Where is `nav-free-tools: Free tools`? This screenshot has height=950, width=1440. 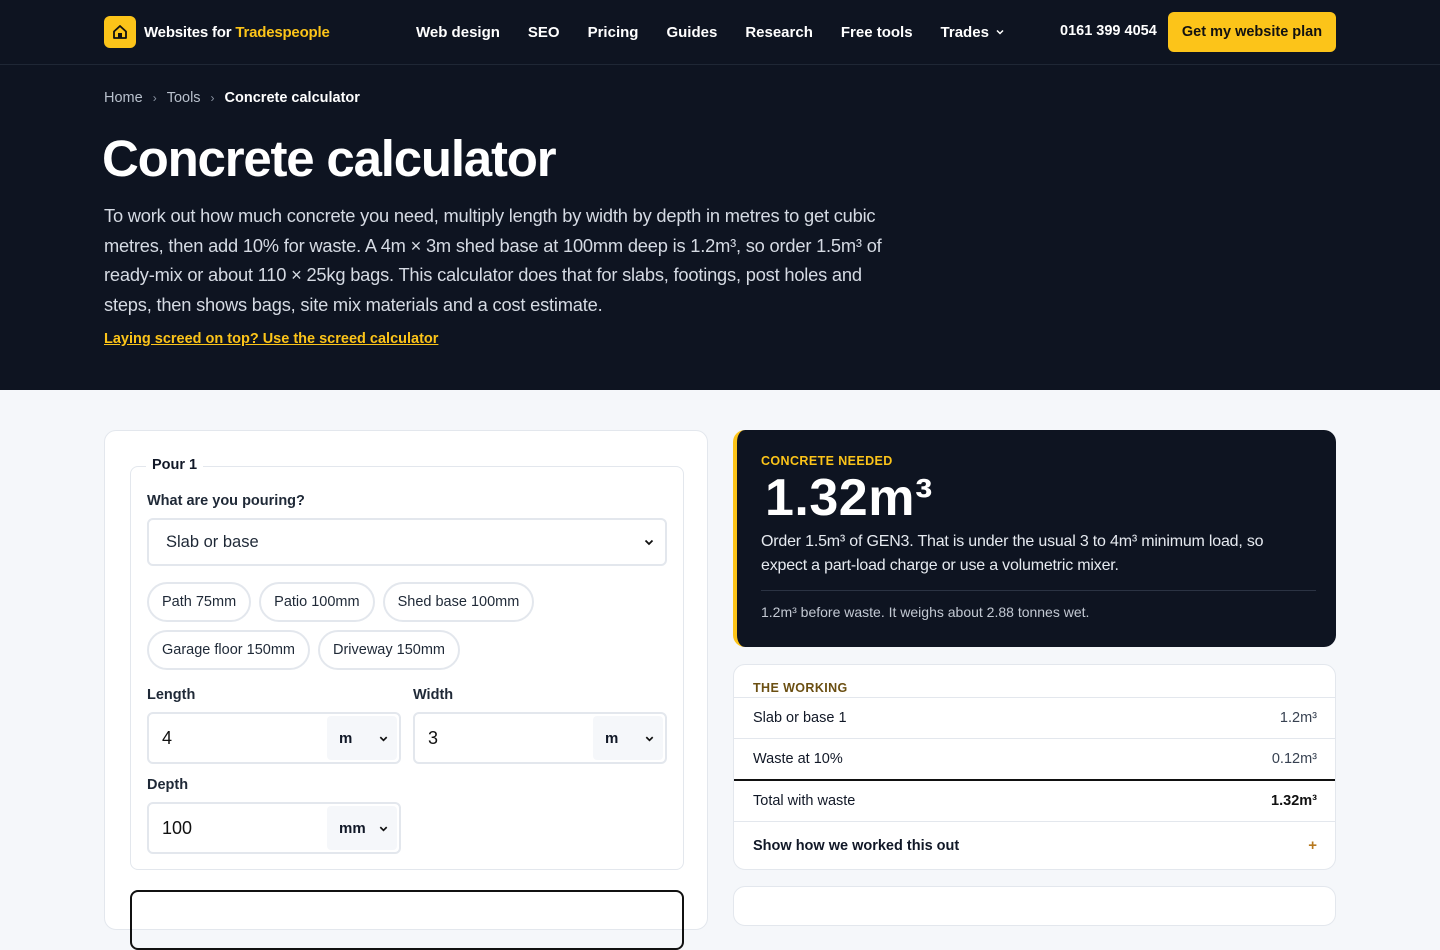 nav-free-tools: Free tools is located at coordinates (877, 32).